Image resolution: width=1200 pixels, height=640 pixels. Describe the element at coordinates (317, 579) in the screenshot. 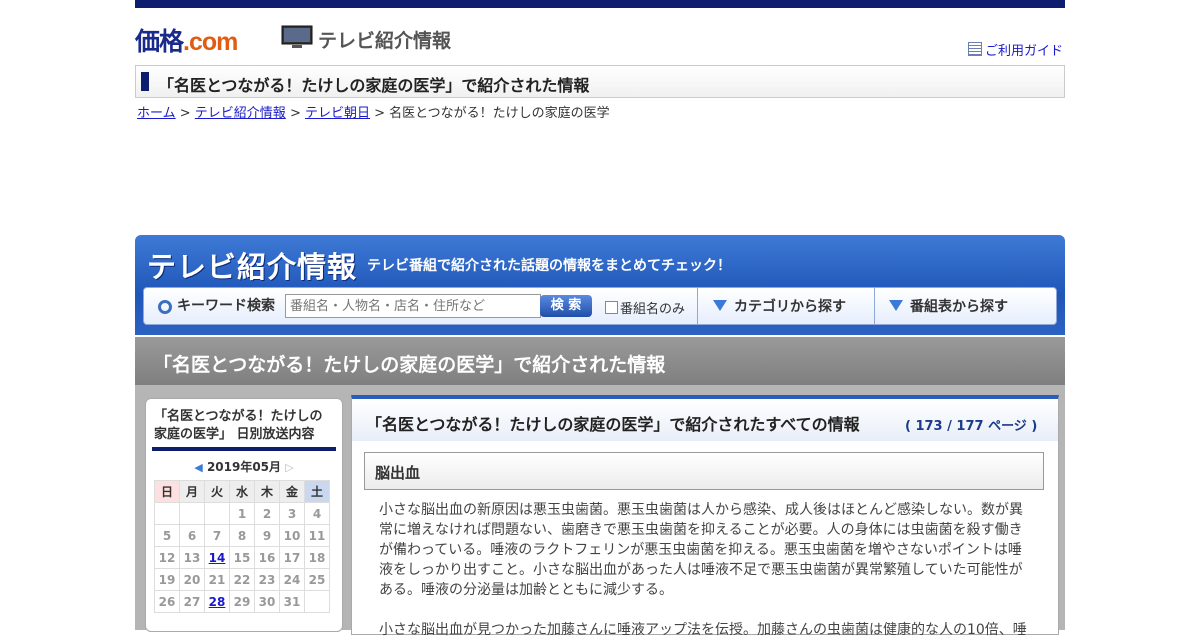

I see `calendar-day: 25` at that location.